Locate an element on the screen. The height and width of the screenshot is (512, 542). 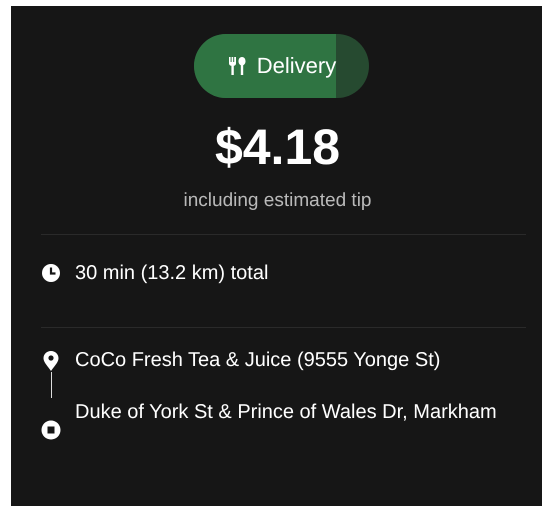
pill-label: Delivery is located at coordinates (296, 66).